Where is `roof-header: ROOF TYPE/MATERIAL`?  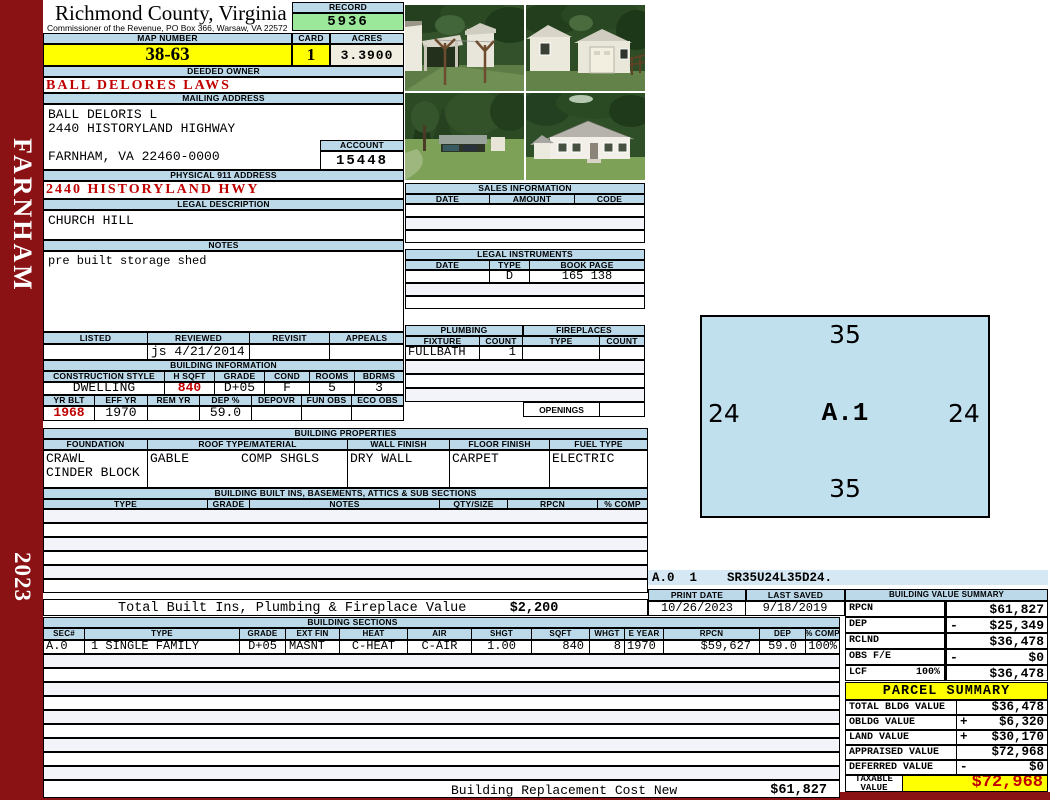
roof-header: ROOF TYPE/MATERIAL is located at coordinates (248, 444).